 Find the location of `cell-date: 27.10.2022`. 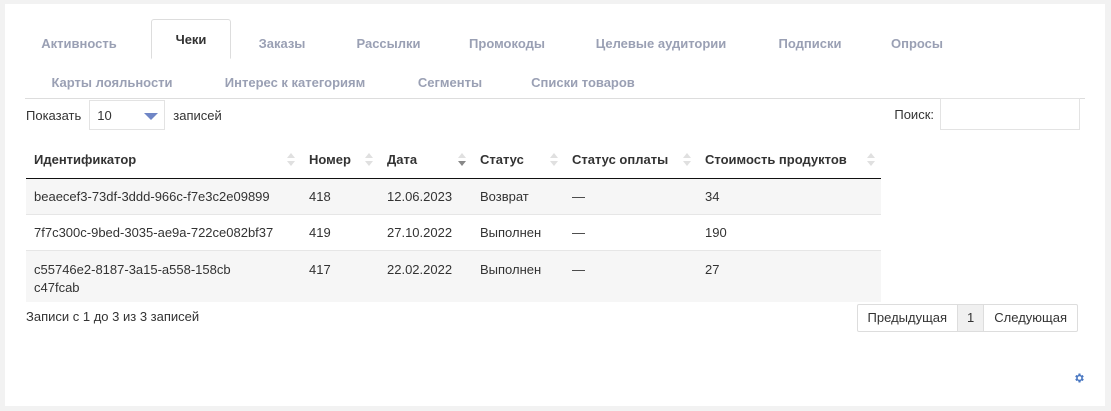

cell-date: 27.10.2022 is located at coordinates (425, 231).